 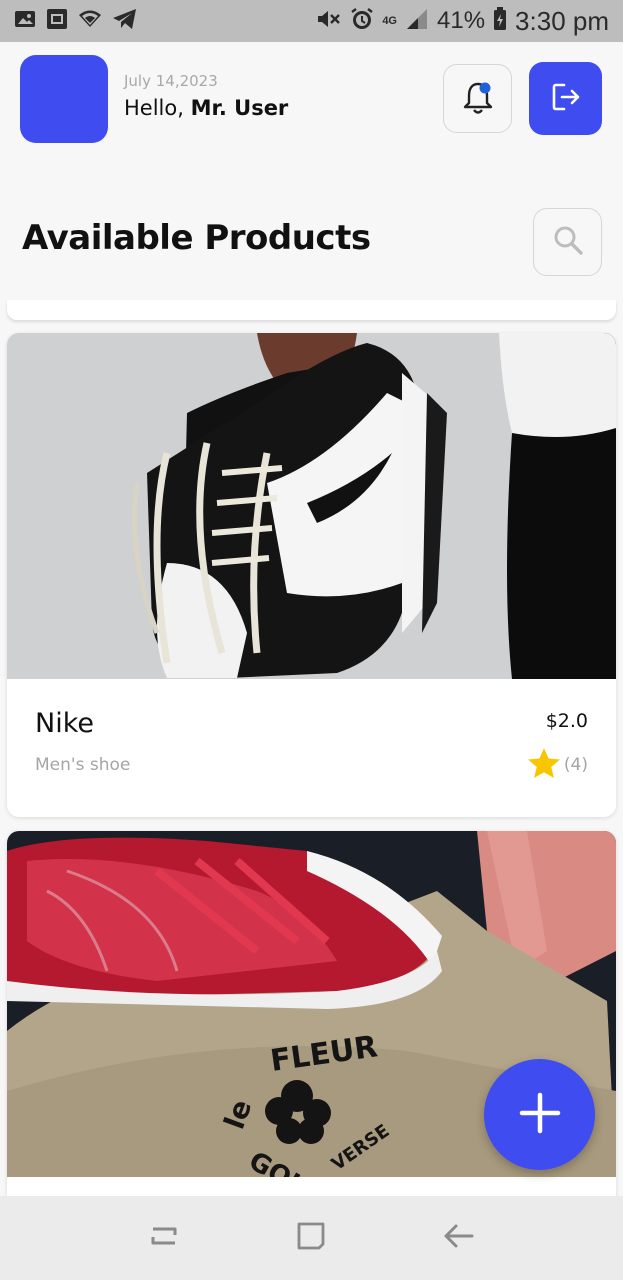 What do you see at coordinates (544, 765) in the screenshot?
I see `star-icon` at bounding box center [544, 765].